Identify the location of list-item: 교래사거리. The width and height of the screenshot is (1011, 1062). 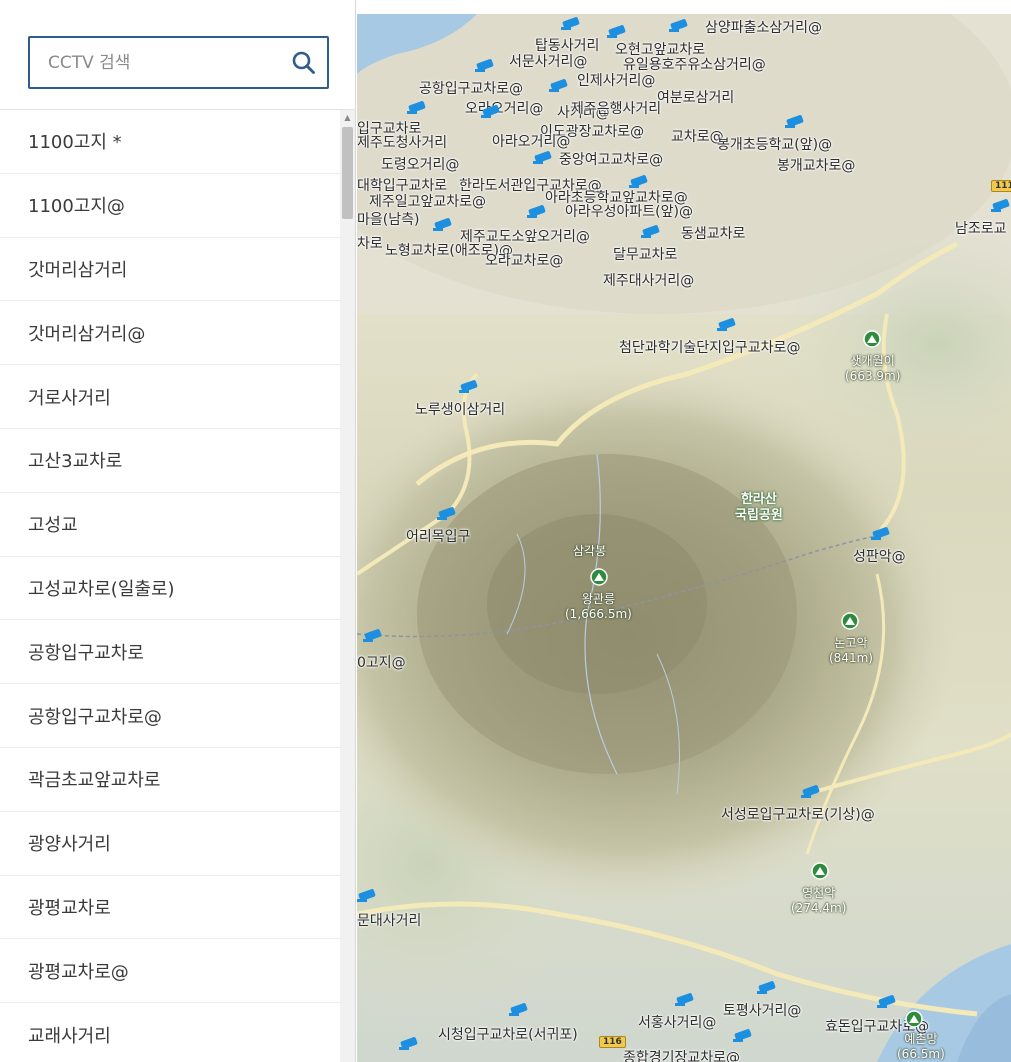
(170, 1032).